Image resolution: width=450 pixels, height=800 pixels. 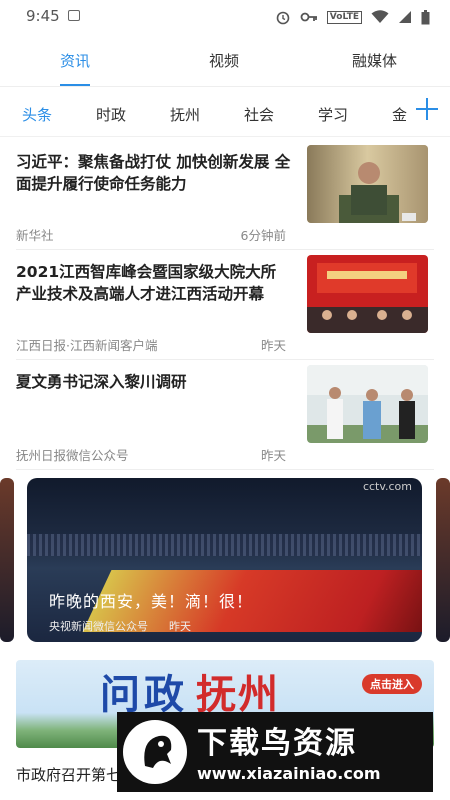 I want to click on watermark-url: www.xiazainiao.com, so click(x=289, y=773).